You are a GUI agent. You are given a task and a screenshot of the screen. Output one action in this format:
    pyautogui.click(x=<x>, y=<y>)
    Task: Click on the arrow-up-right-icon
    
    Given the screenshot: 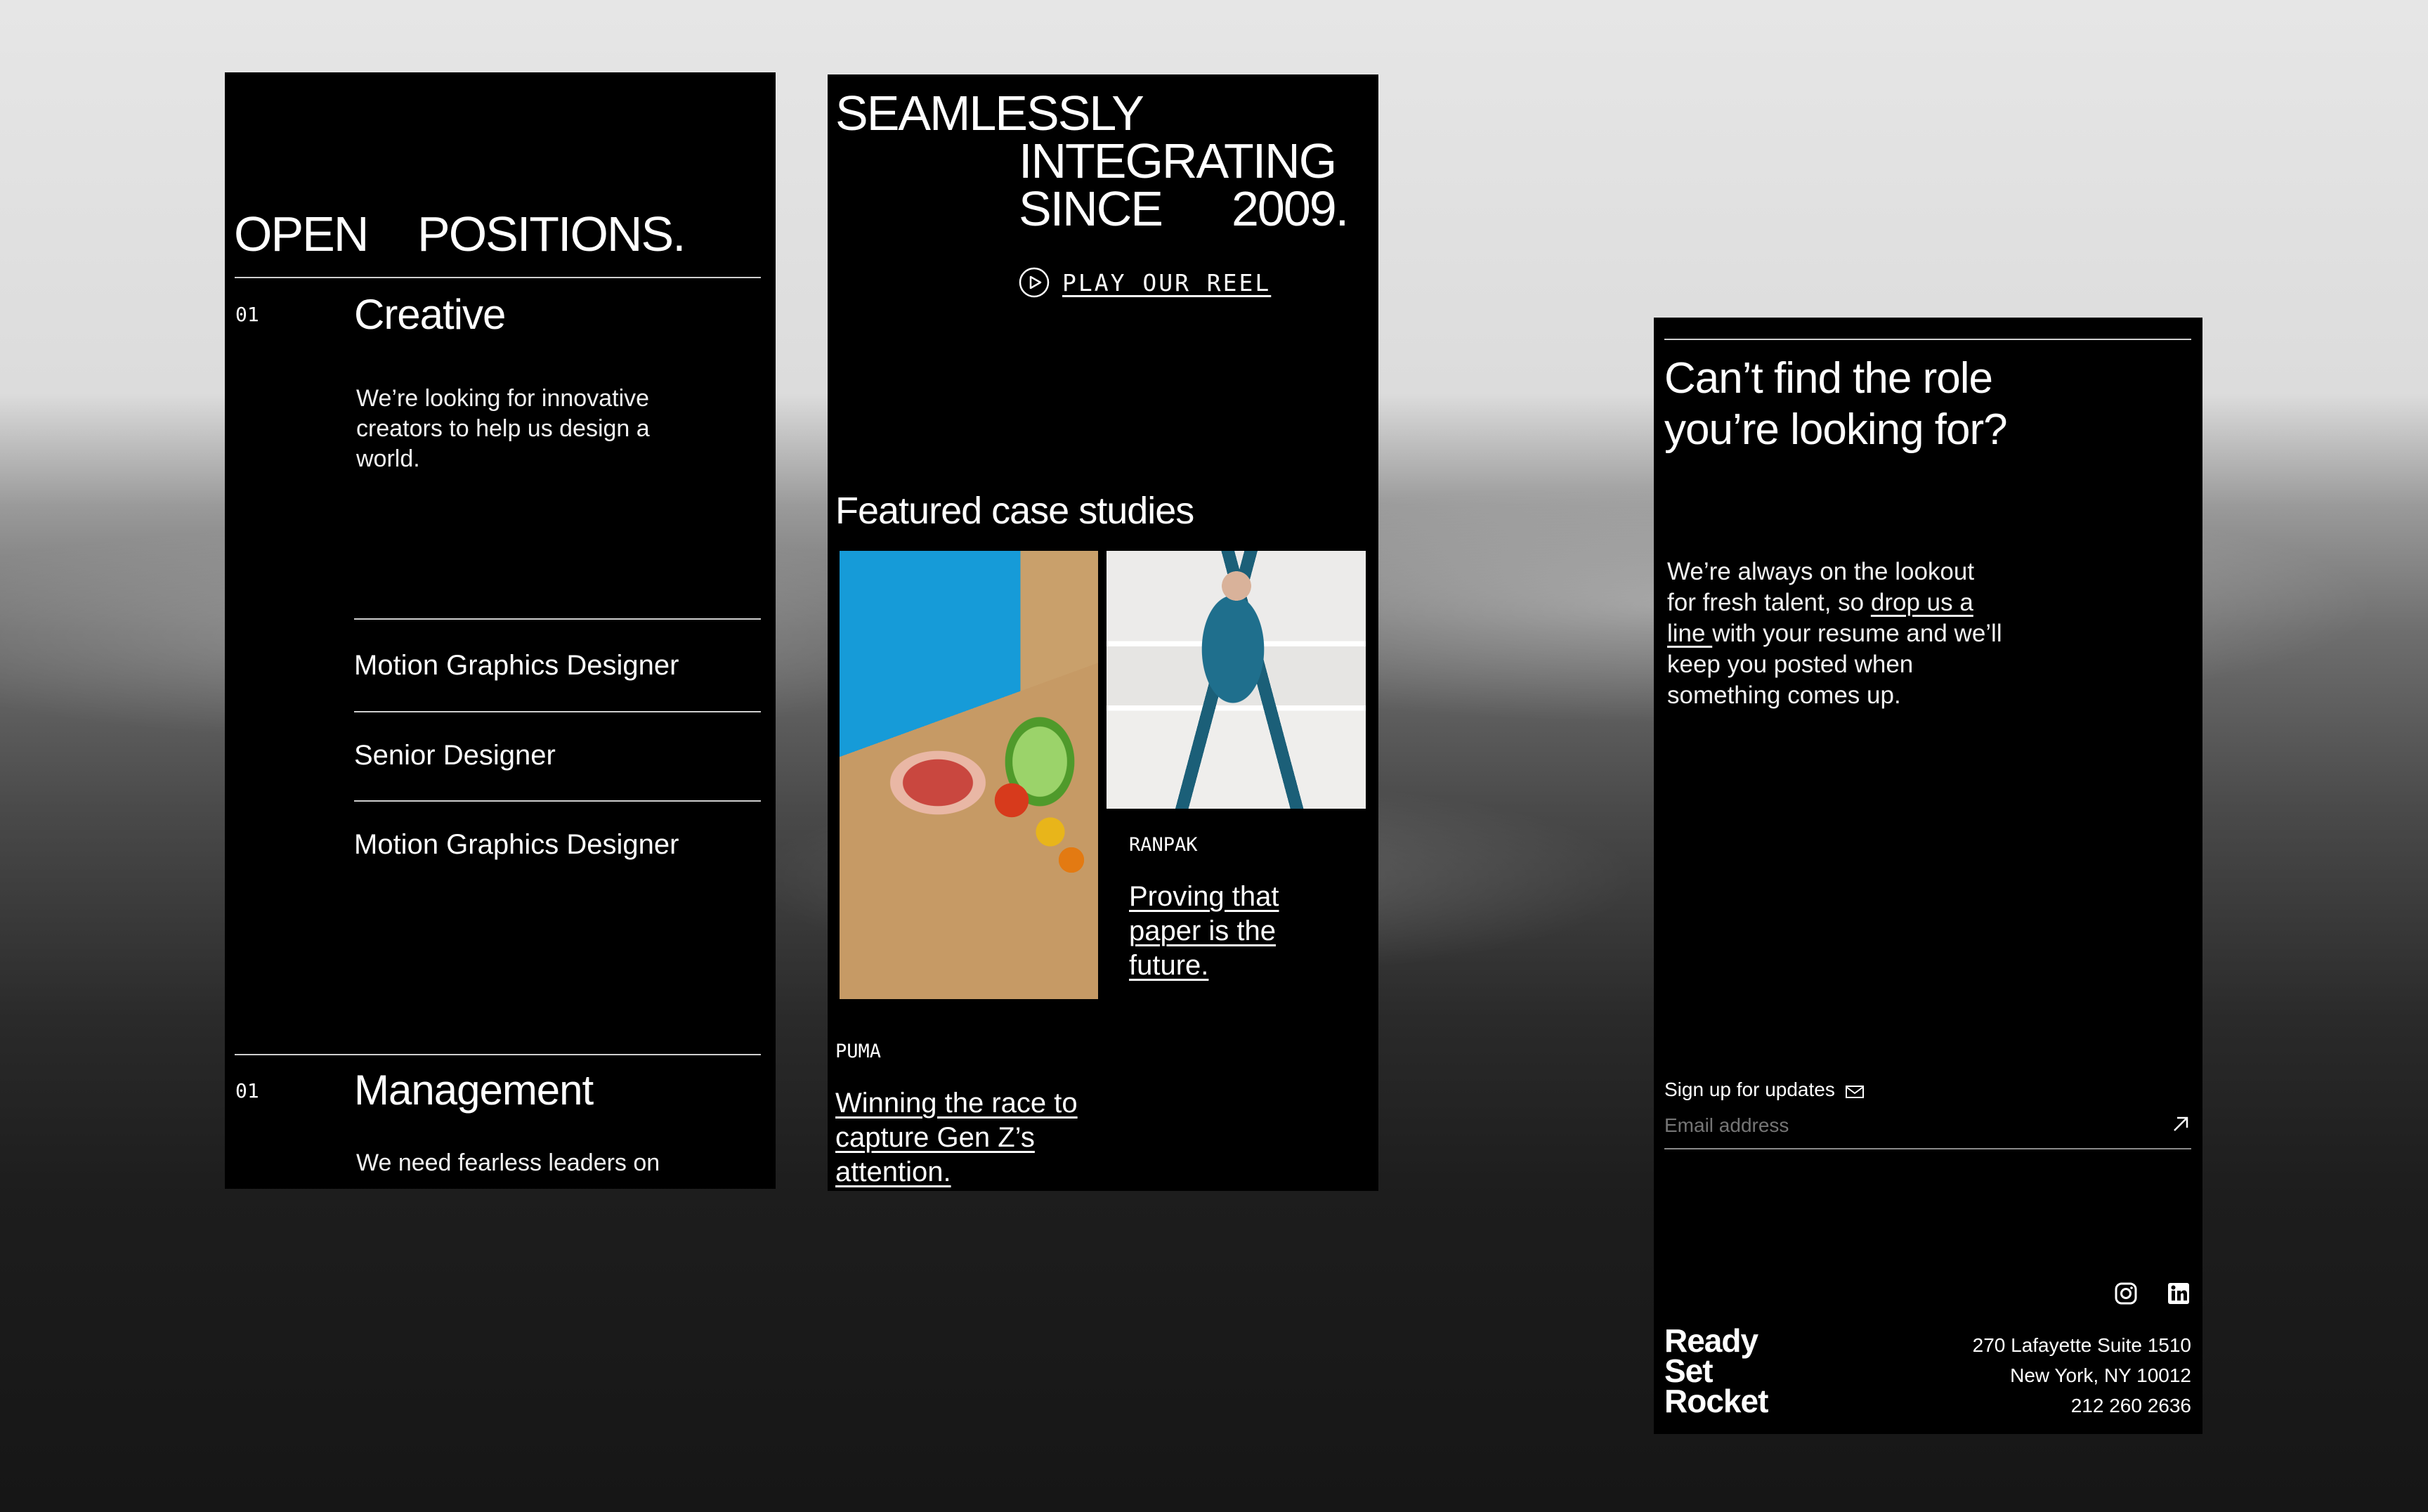 What is the action you would take?
    pyautogui.click(x=2181, y=1125)
    